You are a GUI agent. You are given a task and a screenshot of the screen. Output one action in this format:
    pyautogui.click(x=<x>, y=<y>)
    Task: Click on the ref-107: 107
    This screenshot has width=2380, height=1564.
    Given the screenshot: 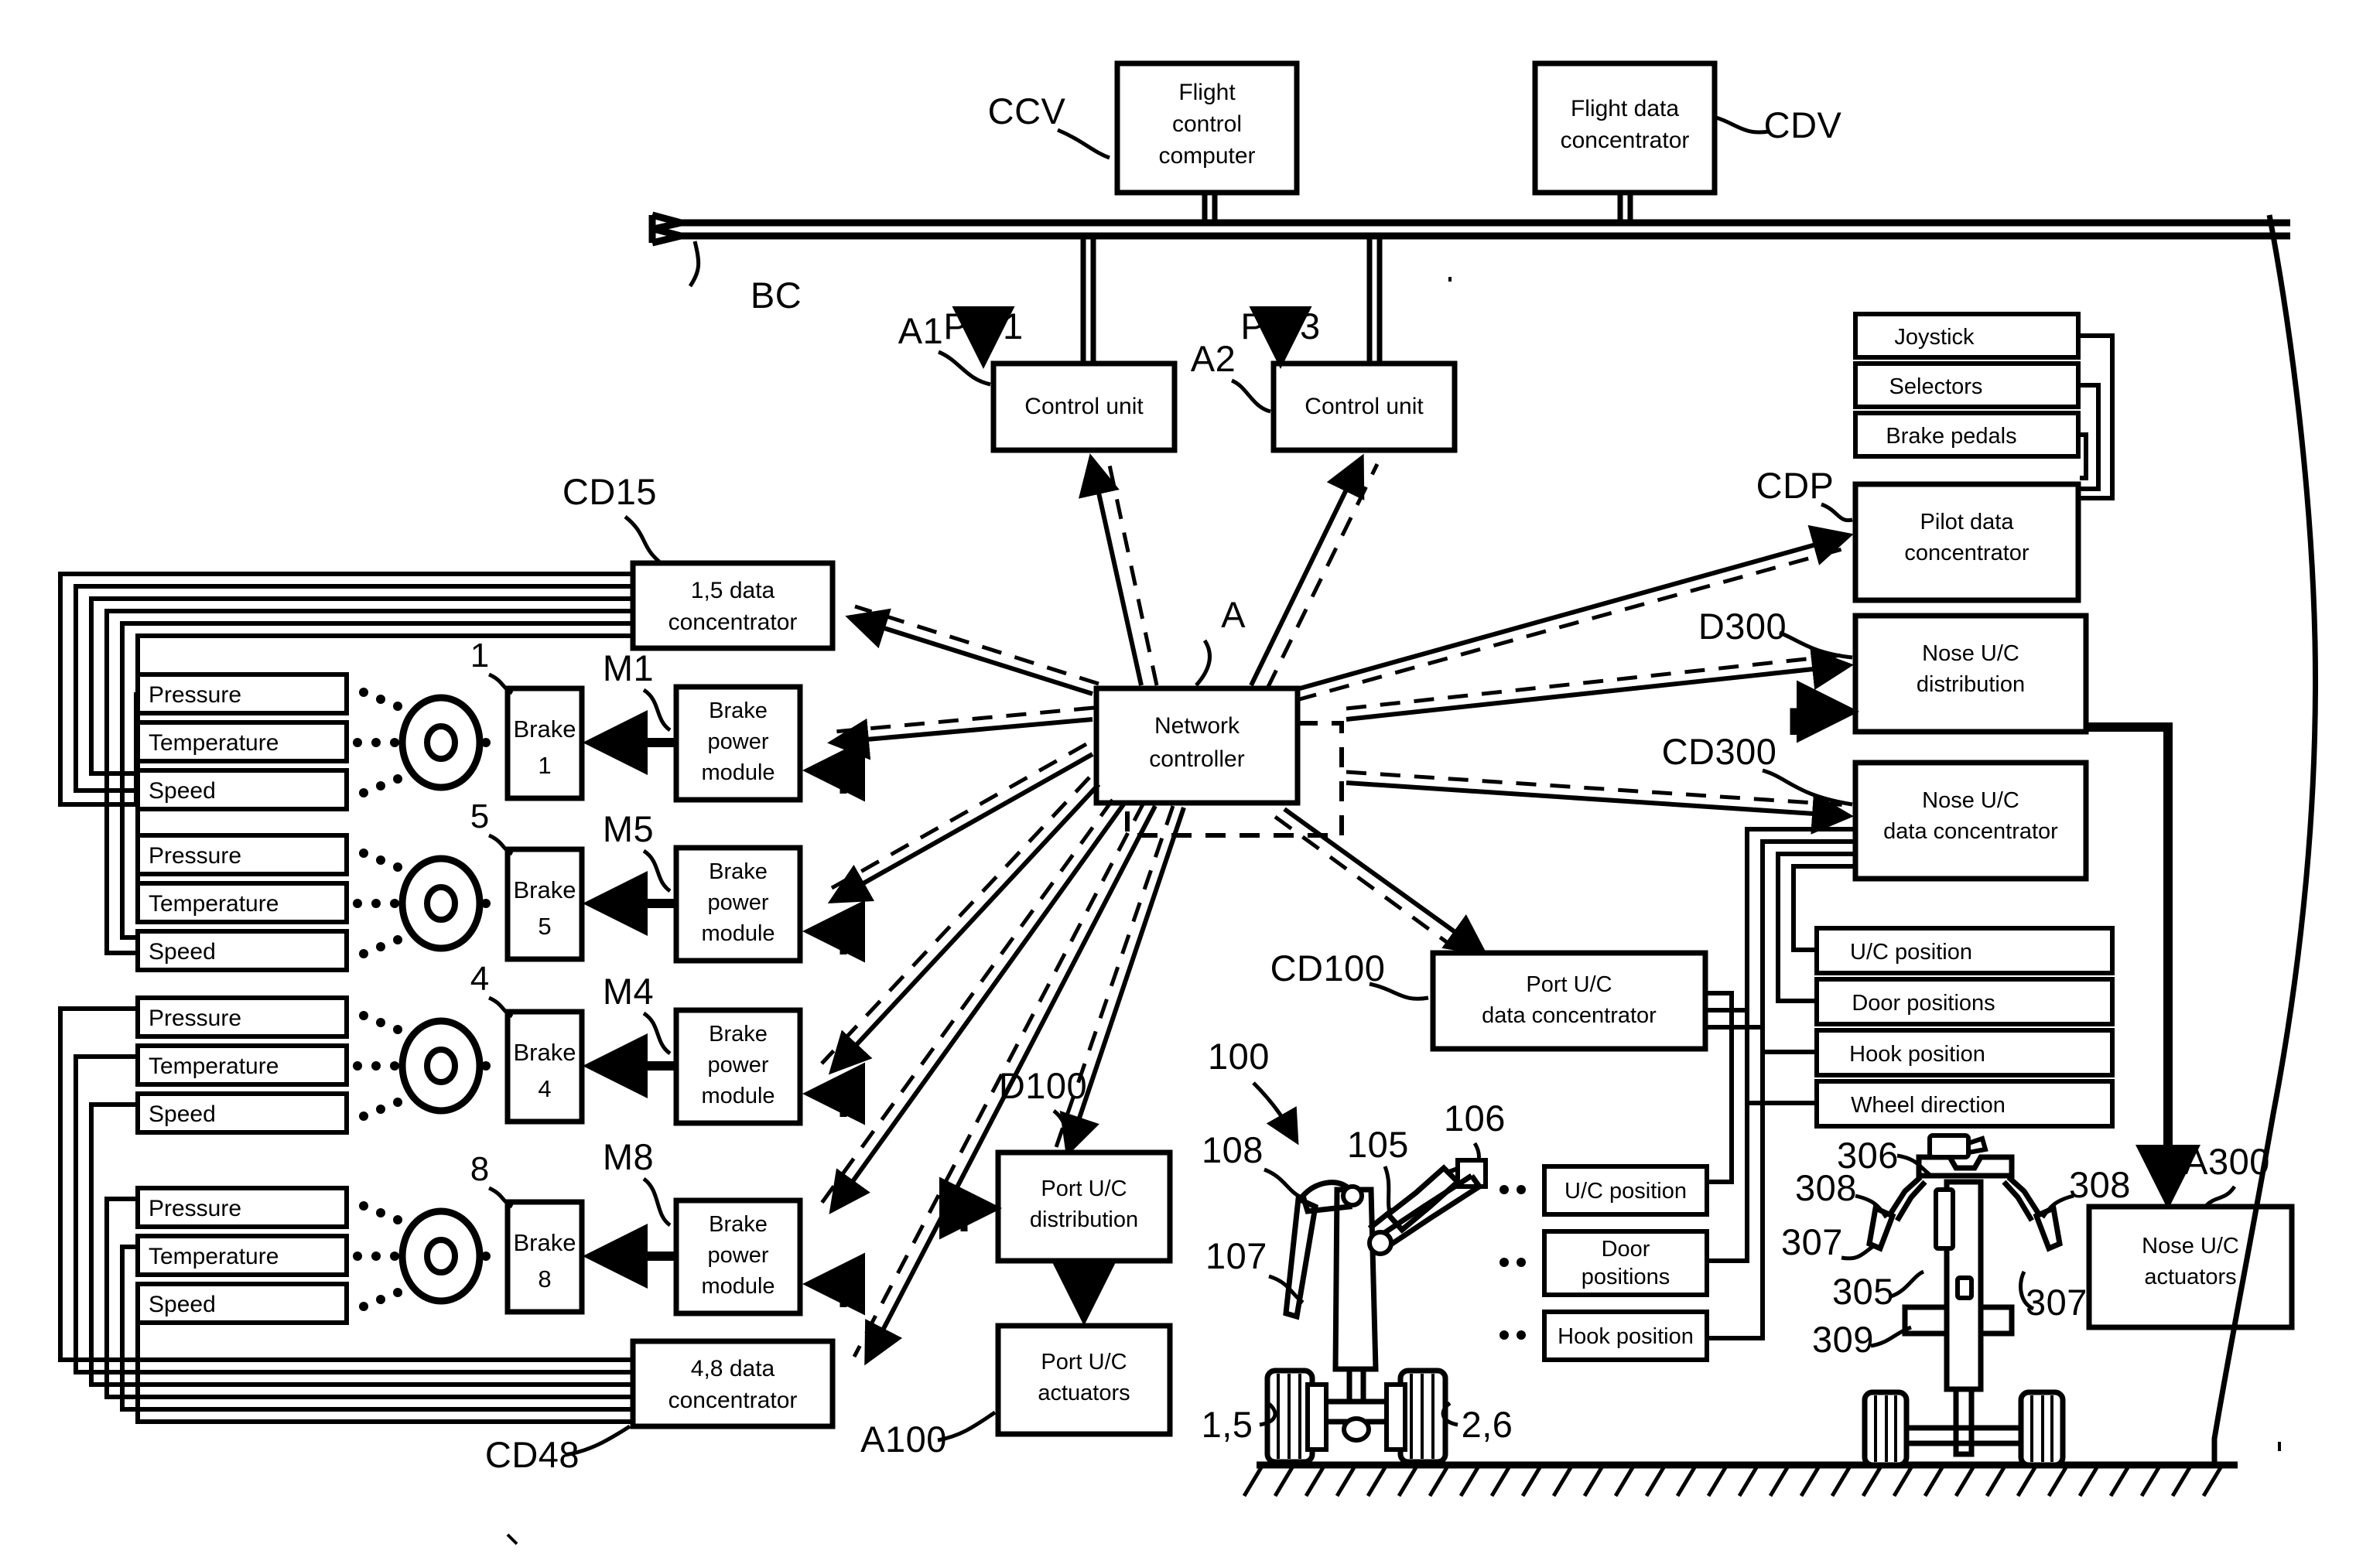 What is the action you would take?
    pyautogui.click(x=1236, y=1256)
    